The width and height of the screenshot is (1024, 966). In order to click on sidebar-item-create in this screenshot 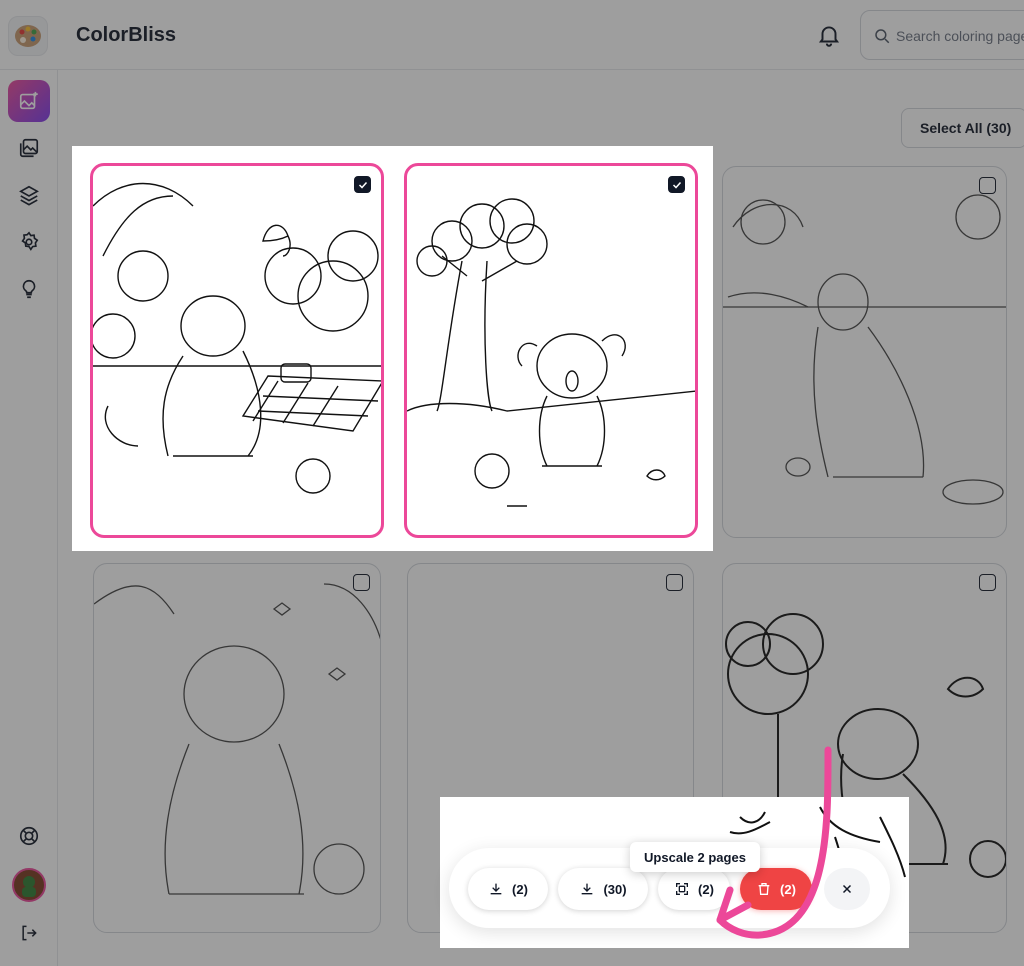, I will do `click(29, 101)`.